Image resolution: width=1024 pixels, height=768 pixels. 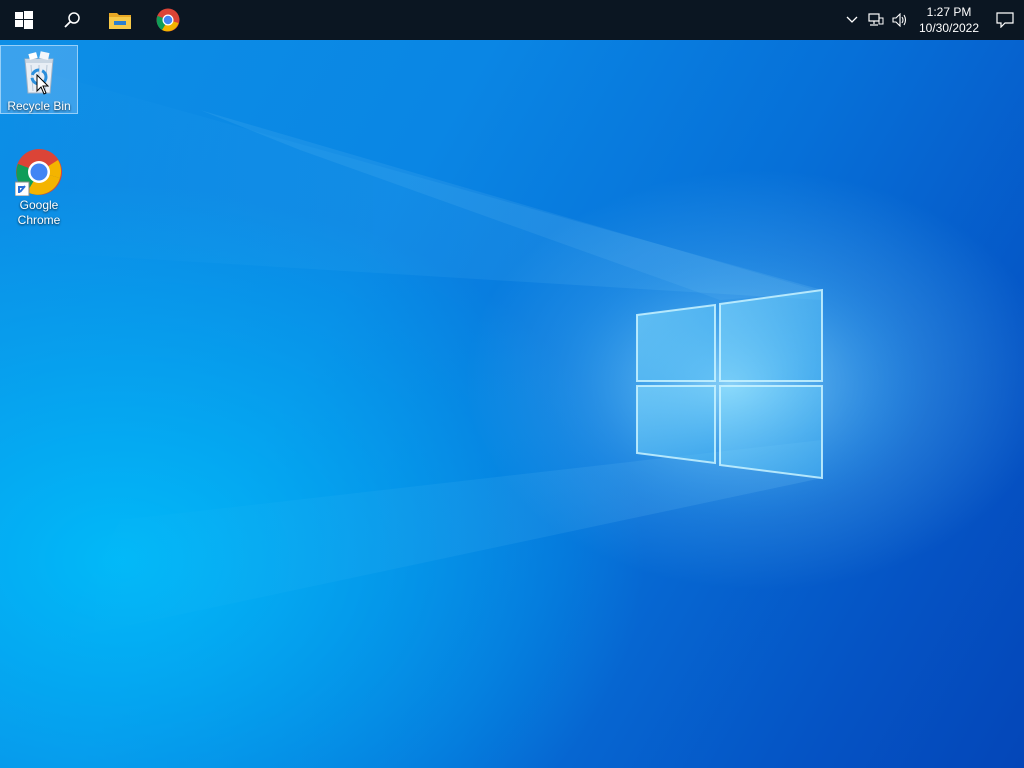 I want to click on network-icon, so click(x=876, y=19).